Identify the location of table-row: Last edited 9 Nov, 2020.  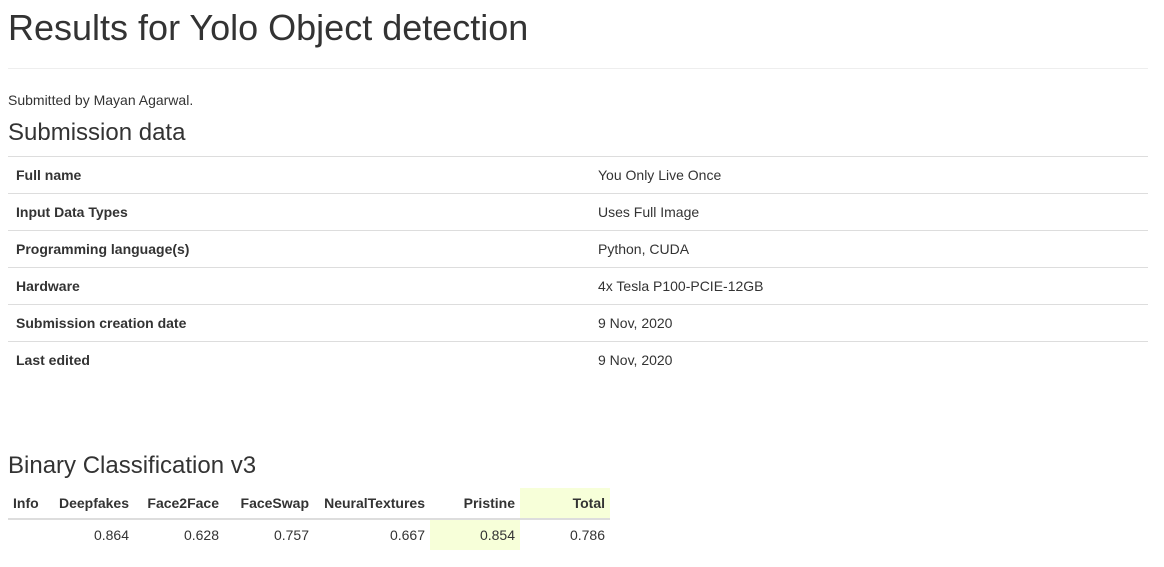
(578, 360).